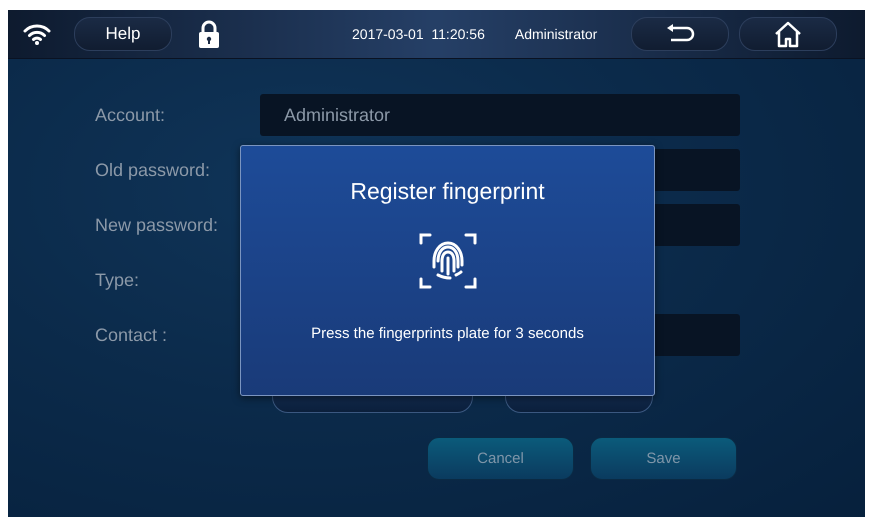 The height and width of the screenshot is (517, 873). I want to click on home-icon, so click(788, 34).